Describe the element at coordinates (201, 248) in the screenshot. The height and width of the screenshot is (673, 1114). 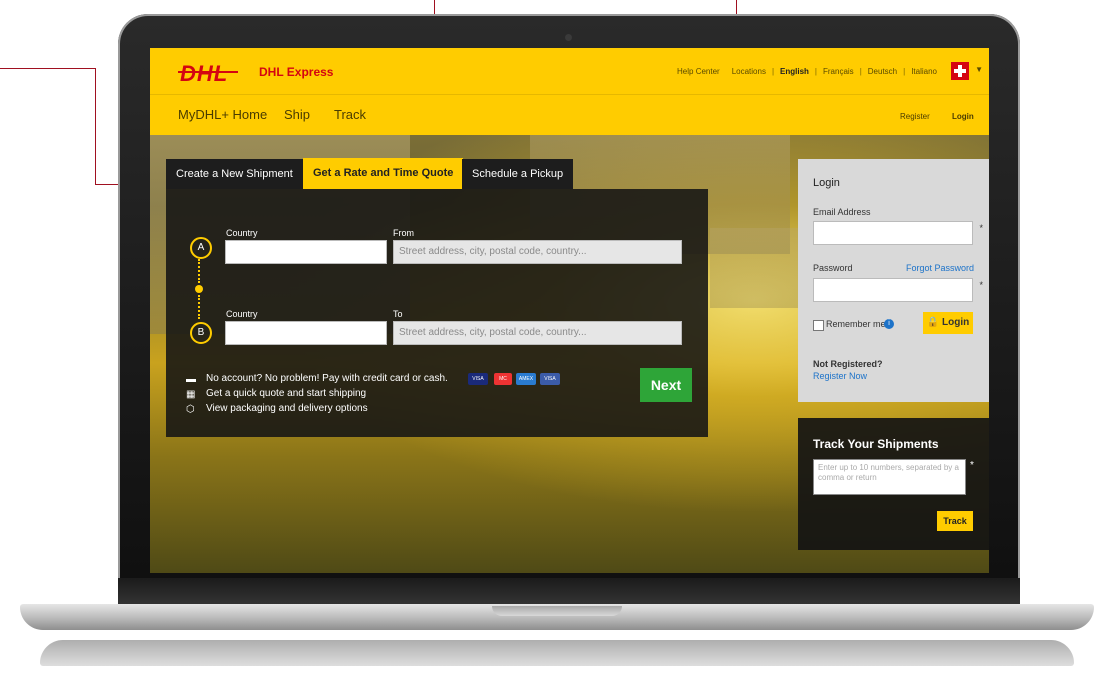
I see `origin-a-icon: A` at that location.